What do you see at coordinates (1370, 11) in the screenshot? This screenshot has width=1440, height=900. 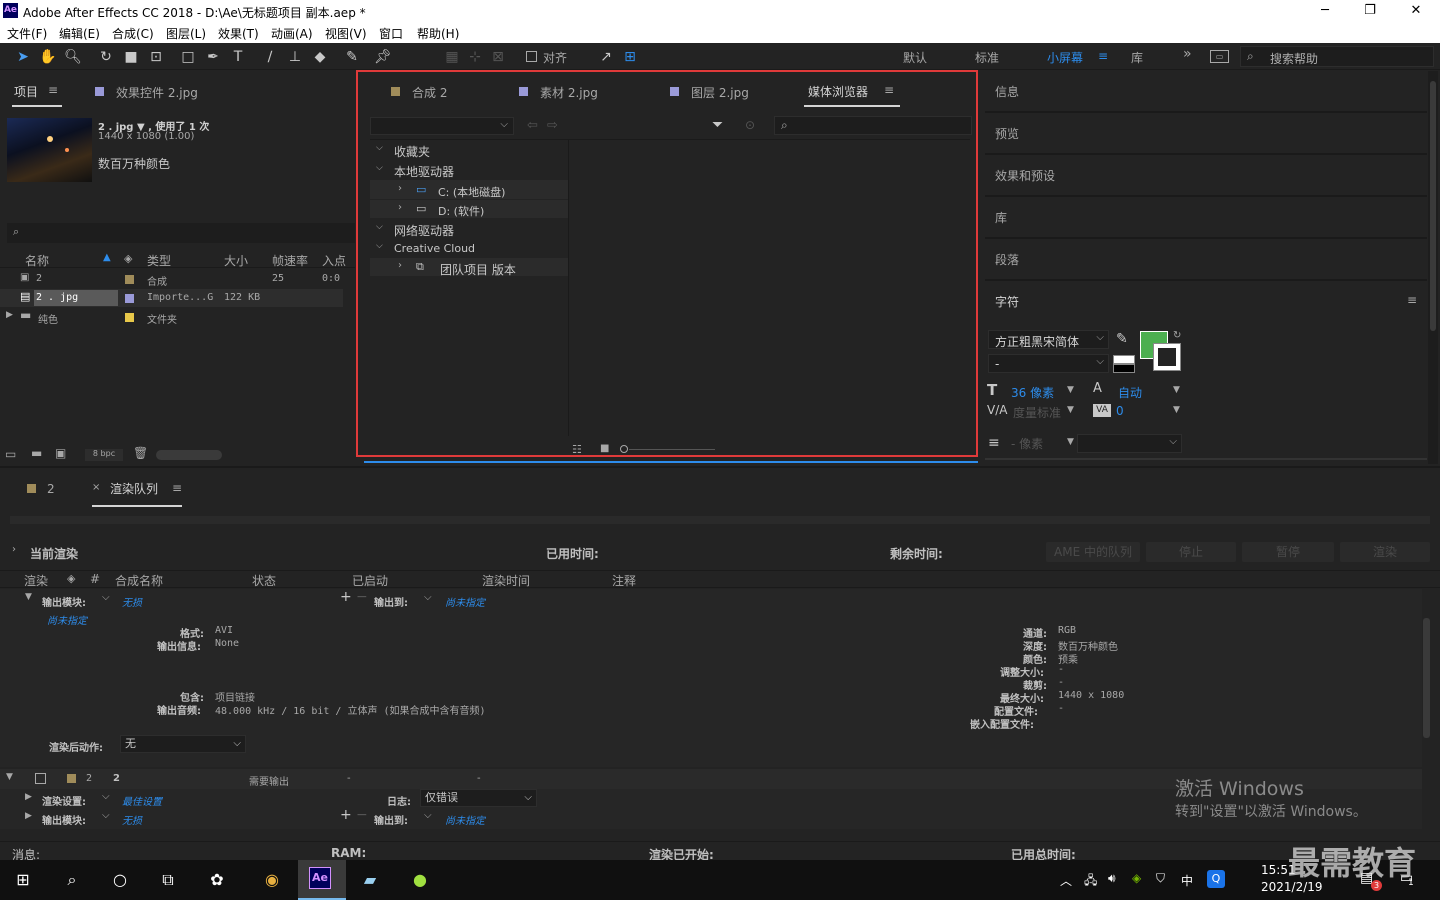 I see `maximize-button: ❐` at bounding box center [1370, 11].